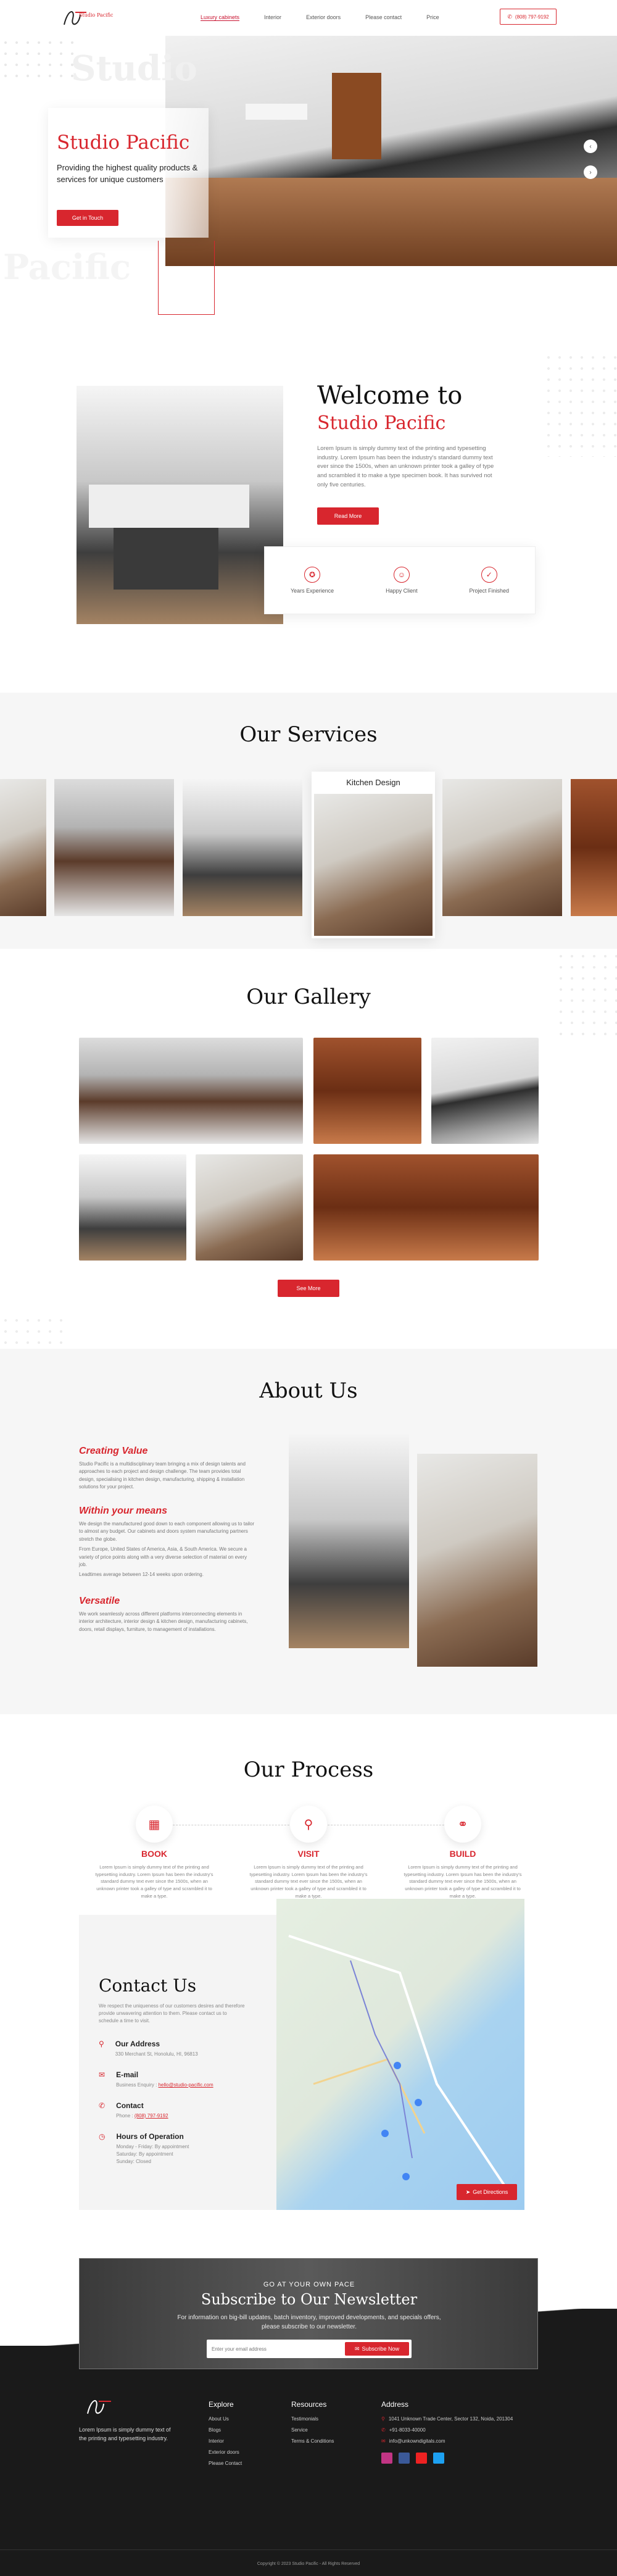 This screenshot has height=2576, width=617. What do you see at coordinates (225, 2430) in the screenshot?
I see `footer-link: Blogs` at bounding box center [225, 2430].